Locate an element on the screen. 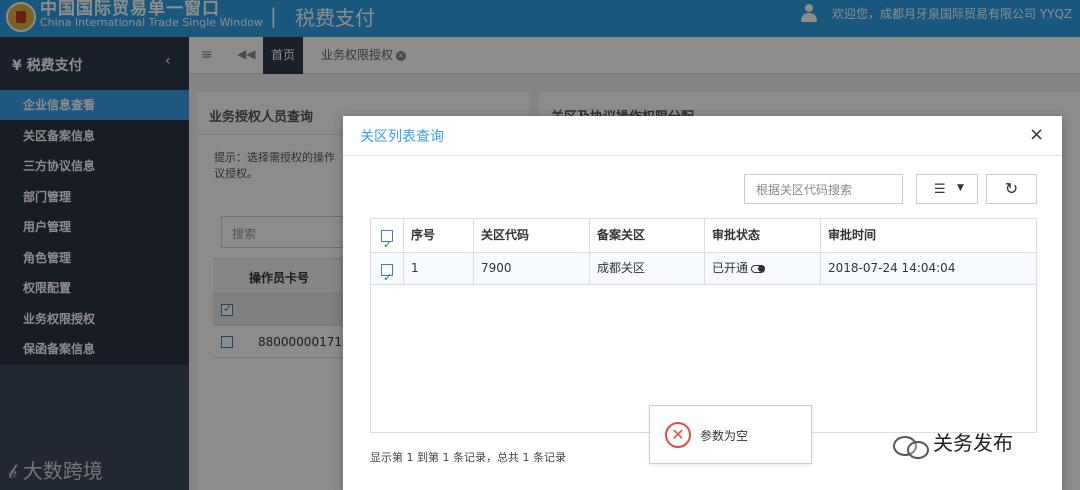 The height and width of the screenshot is (490, 1080). cell-customs: 成都关区 is located at coordinates (647, 268).